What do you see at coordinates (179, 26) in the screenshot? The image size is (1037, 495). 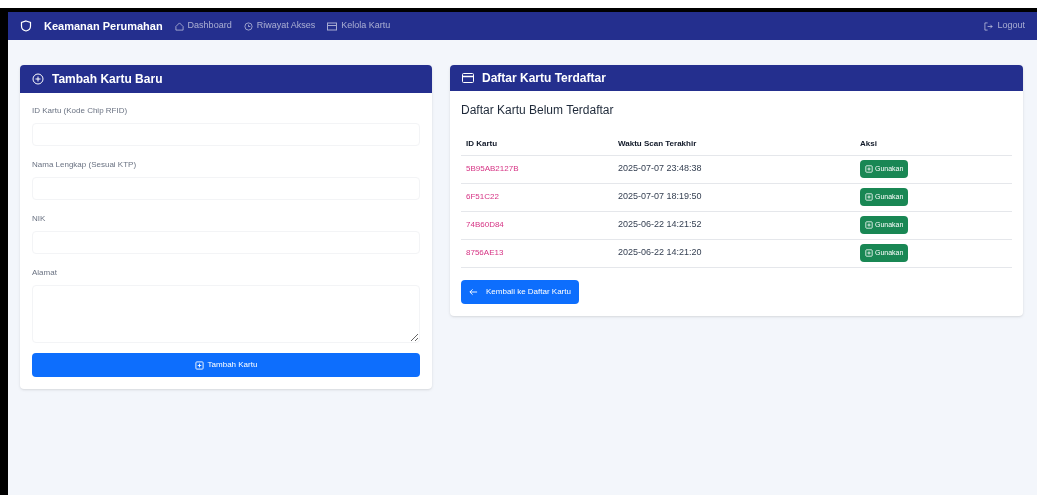 I see `home-icon` at bounding box center [179, 26].